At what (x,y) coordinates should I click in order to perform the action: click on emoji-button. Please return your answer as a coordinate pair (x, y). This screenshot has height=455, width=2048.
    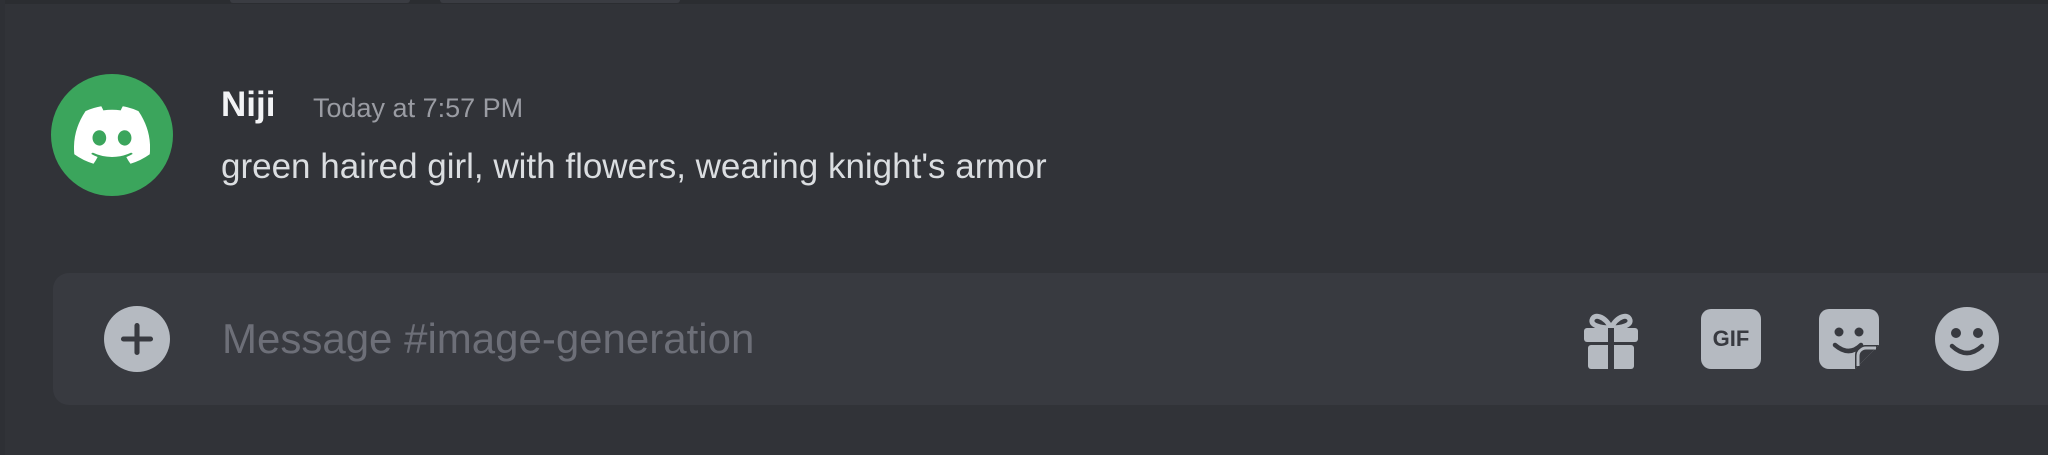
    Looking at the image, I should click on (1967, 339).